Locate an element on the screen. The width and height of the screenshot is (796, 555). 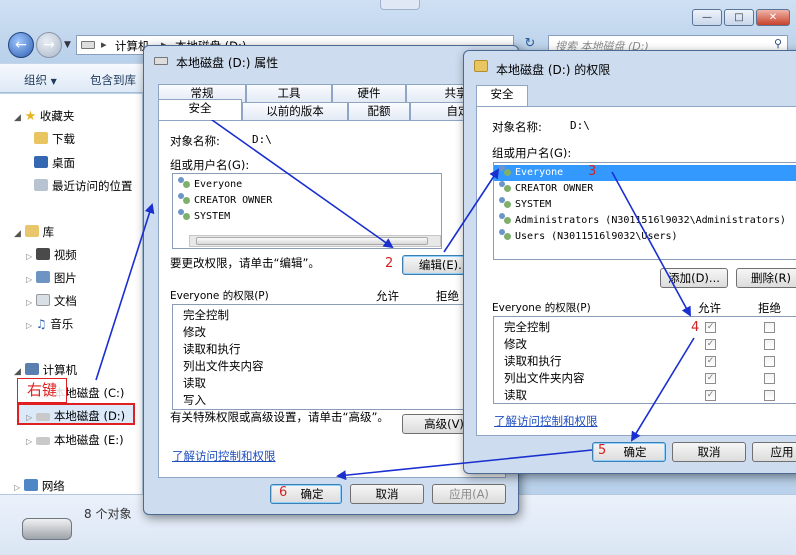
arrow-to-security-tab is located at coordinates (125, 292).